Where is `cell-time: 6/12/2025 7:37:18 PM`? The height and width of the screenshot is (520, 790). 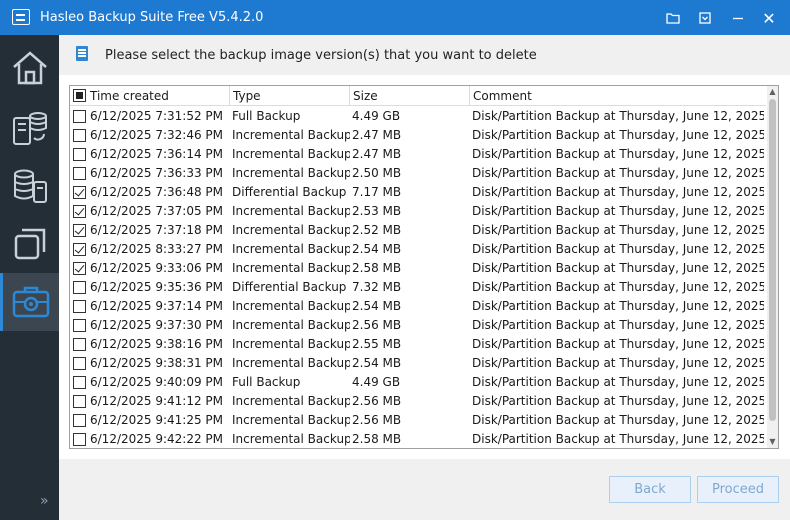
cell-time: 6/12/2025 7:37:18 PM is located at coordinates (157, 230).